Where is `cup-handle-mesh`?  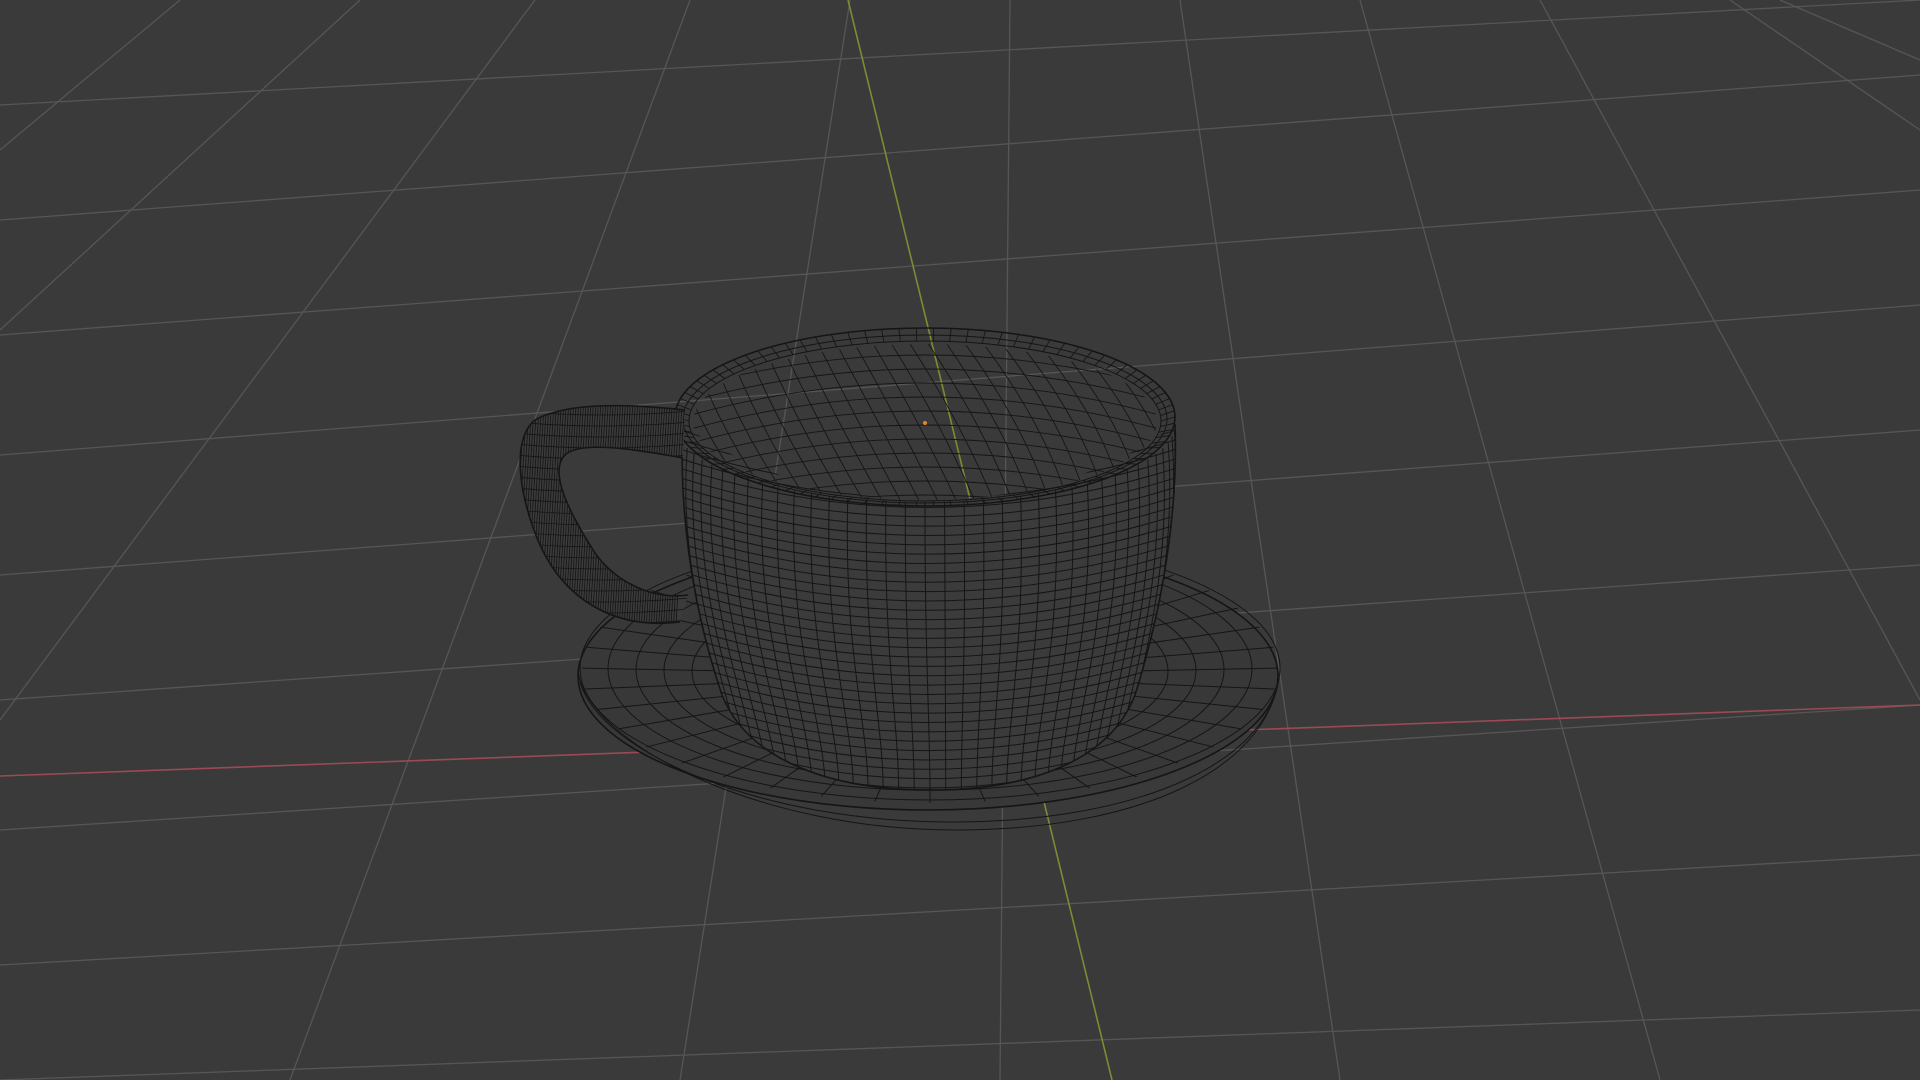 cup-handle-mesh is located at coordinates (597, 517).